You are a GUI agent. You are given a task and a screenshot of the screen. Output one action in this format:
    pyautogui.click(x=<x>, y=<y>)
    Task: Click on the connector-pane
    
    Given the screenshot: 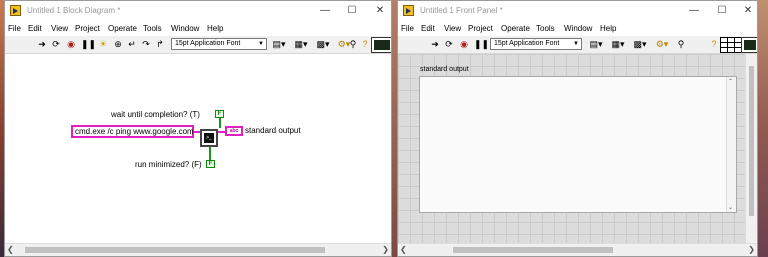 What is the action you would take?
    pyautogui.click(x=731, y=45)
    